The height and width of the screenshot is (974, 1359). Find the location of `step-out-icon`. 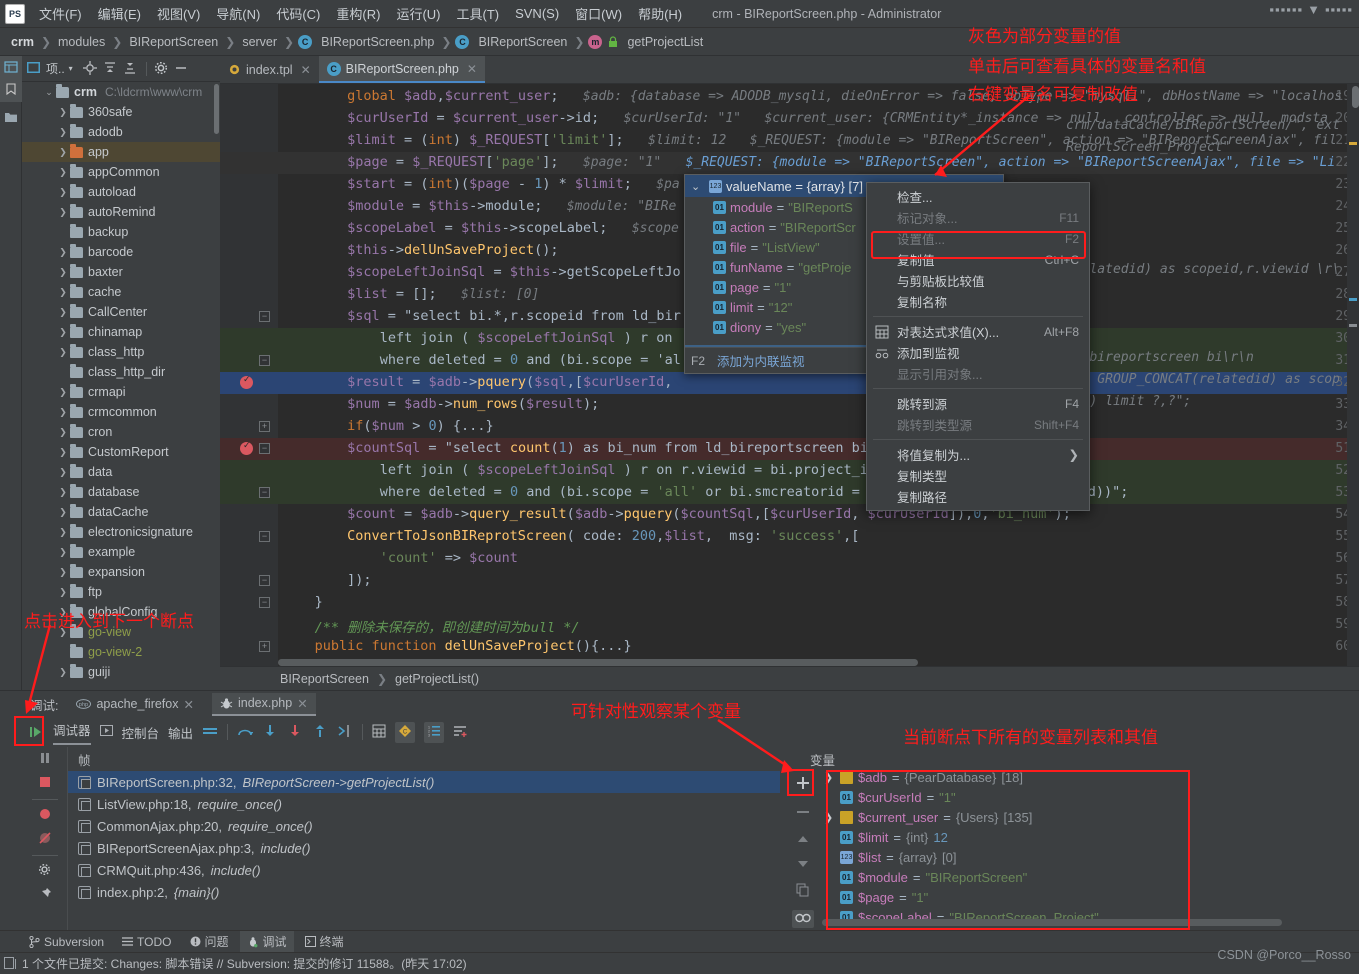

step-out-icon is located at coordinates (320, 732).